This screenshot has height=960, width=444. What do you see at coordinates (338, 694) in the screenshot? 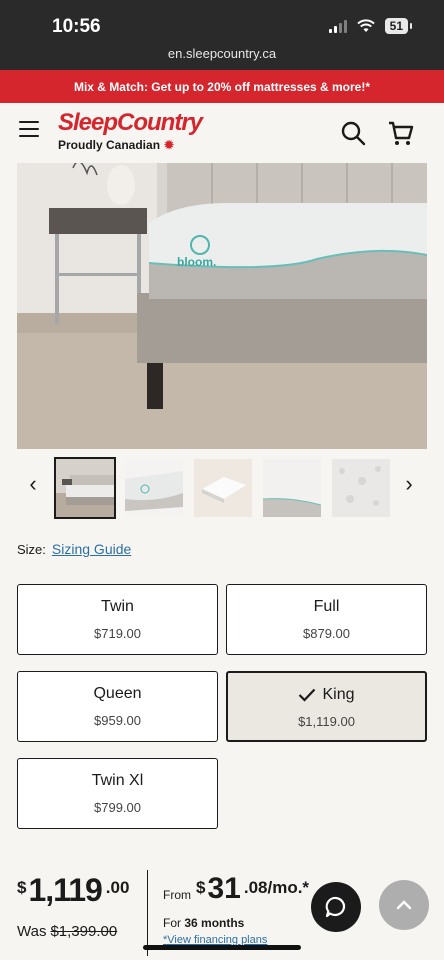
I see `size-option-name: King` at bounding box center [338, 694].